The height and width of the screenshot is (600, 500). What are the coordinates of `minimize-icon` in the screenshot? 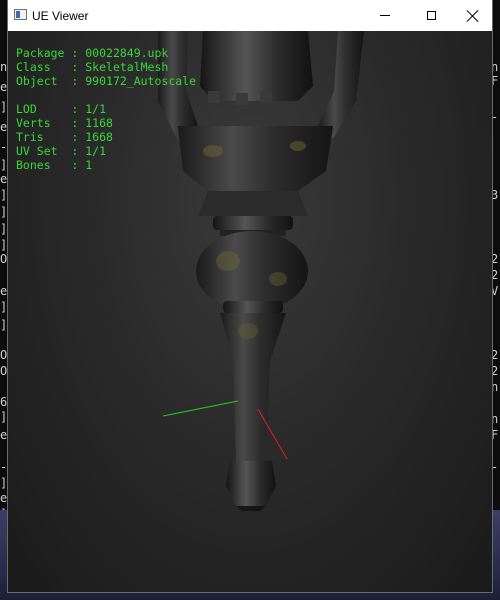 It's located at (385, 15).